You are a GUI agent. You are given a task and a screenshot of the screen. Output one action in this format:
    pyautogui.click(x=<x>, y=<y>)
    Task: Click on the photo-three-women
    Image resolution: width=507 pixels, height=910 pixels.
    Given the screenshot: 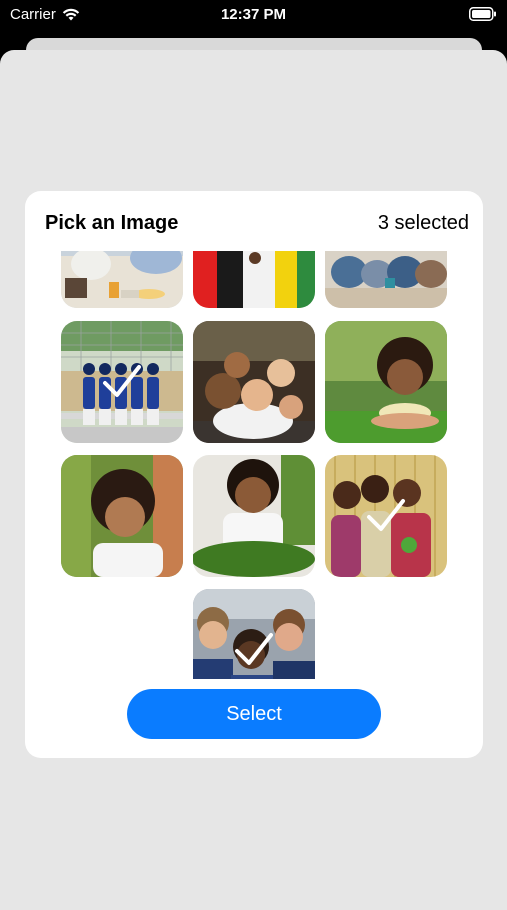 What is the action you would take?
    pyautogui.click(x=386, y=516)
    